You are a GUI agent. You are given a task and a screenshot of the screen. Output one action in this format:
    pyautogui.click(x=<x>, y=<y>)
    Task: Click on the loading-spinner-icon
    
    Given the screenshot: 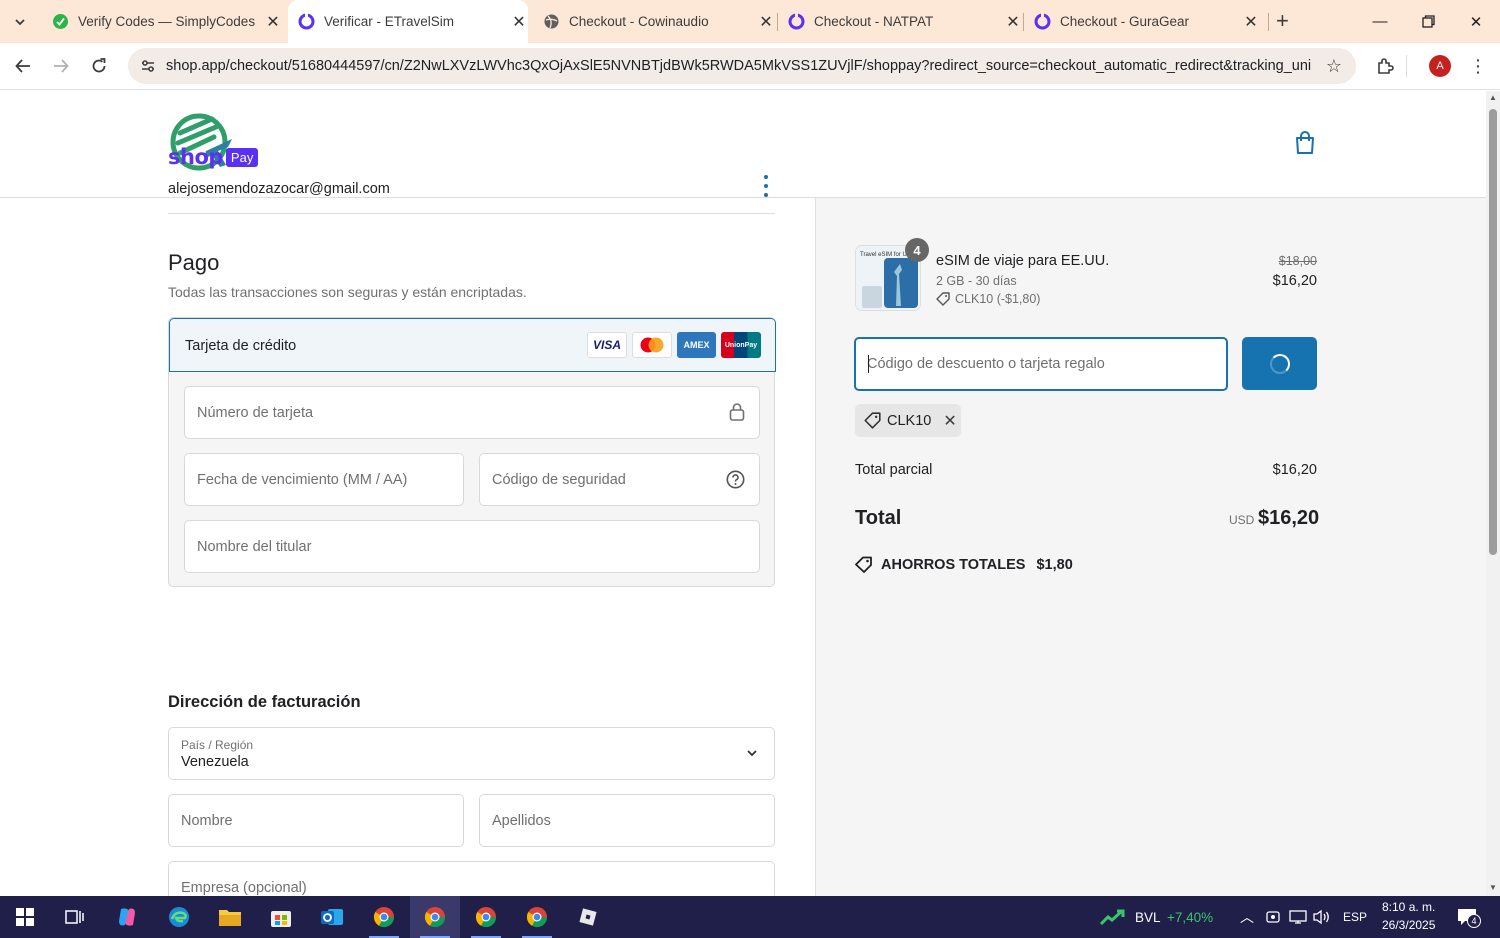 What is the action you would take?
    pyautogui.click(x=1279, y=363)
    